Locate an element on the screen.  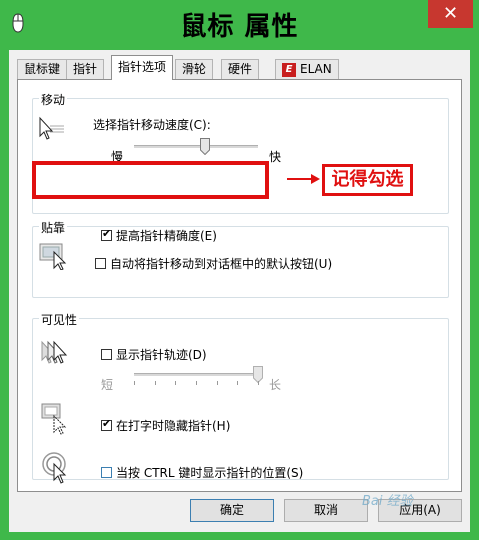
arrow-right-icon is located at coordinates (303, 179).